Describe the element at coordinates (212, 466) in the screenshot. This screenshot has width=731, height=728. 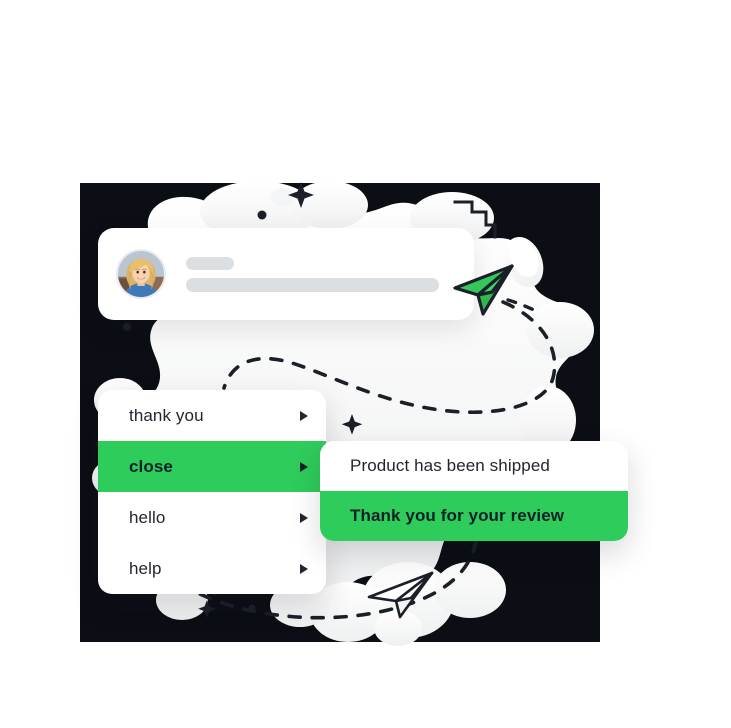
I see `menu-item-close: close` at that location.